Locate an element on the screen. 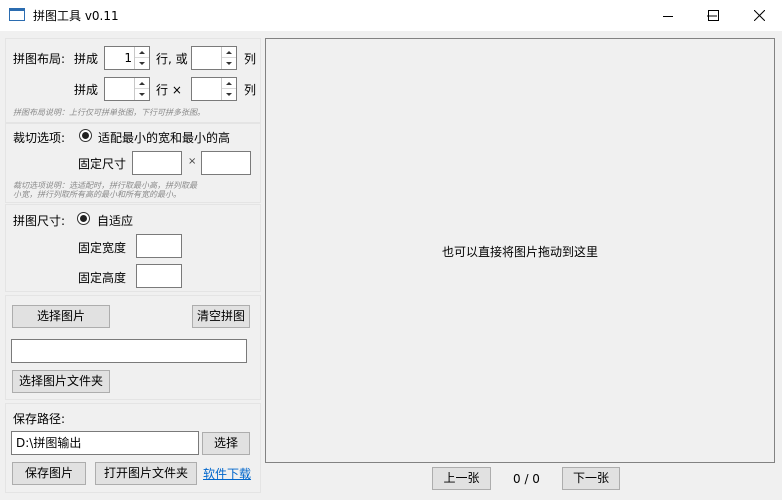 The width and height of the screenshot is (782, 500). maximize-icon is located at coordinates (713, 15).